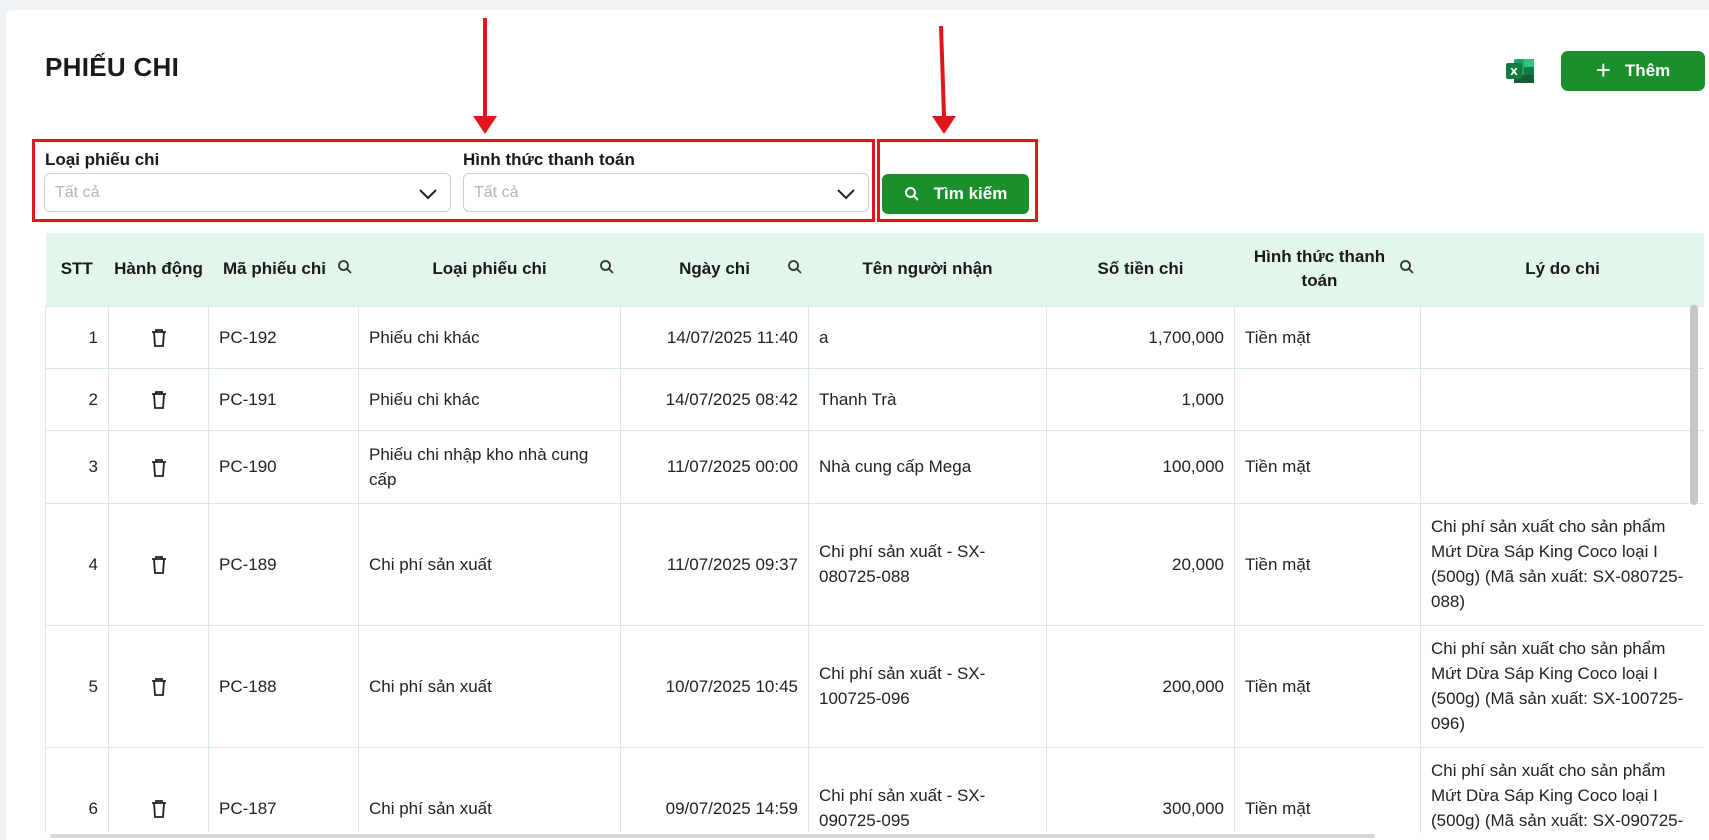 The height and width of the screenshot is (840, 1709). Describe the element at coordinates (714, 564) in the screenshot. I see `cell-date: 11/07/2025 09:37` at that location.